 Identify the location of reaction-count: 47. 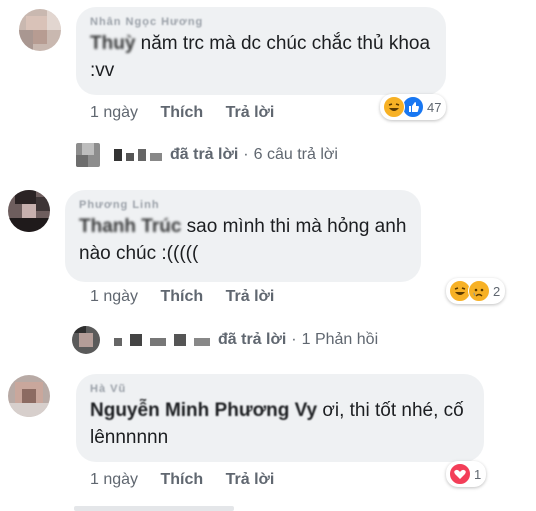
(434, 107).